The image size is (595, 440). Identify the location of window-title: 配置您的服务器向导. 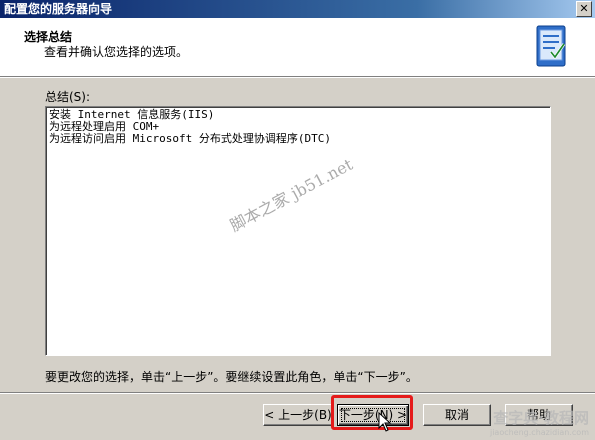
(58, 9).